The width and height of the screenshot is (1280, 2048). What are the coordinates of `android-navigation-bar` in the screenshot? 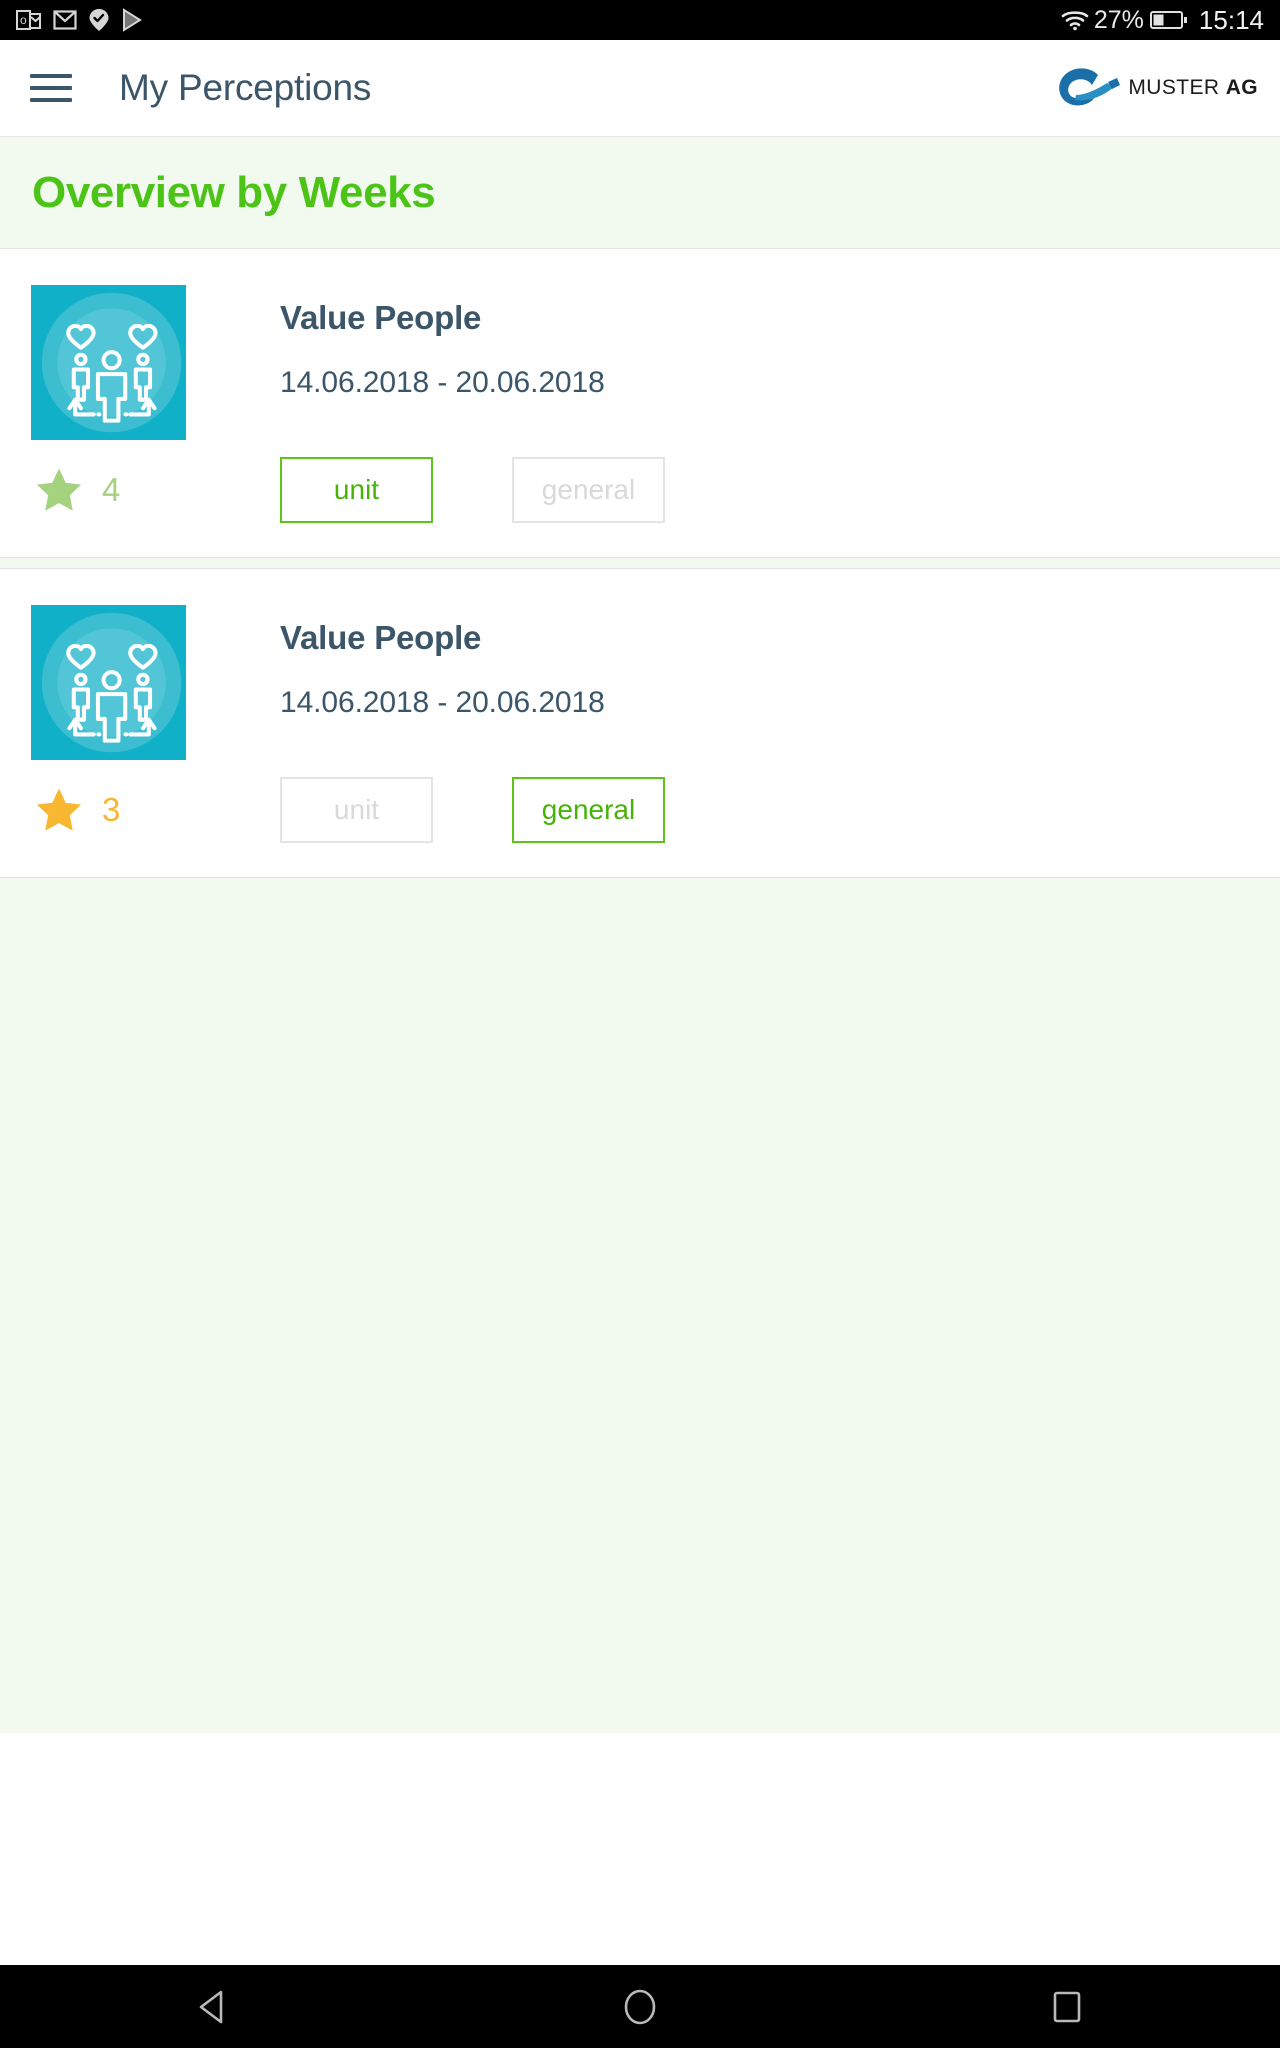 It's located at (640, 2006).